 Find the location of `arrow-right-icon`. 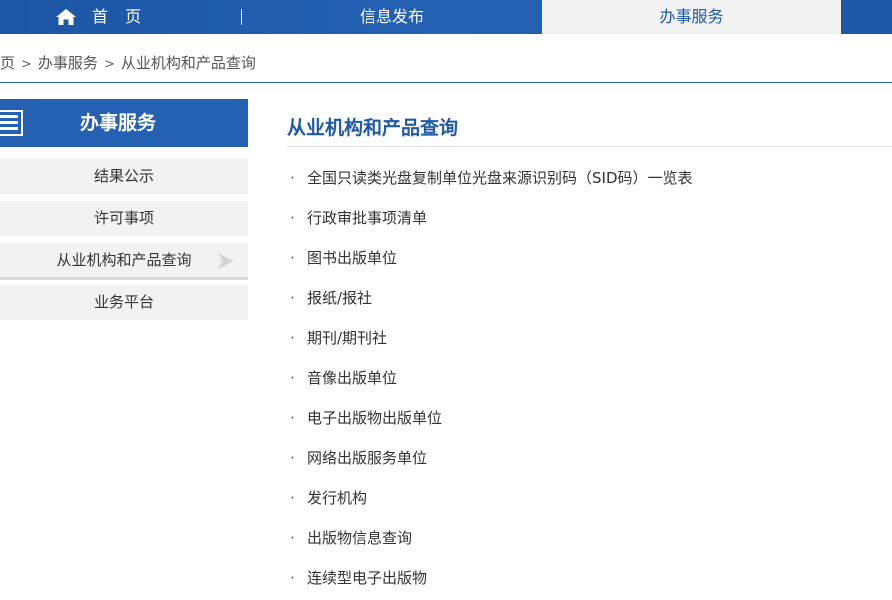

arrow-right-icon is located at coordinates (226, 261).